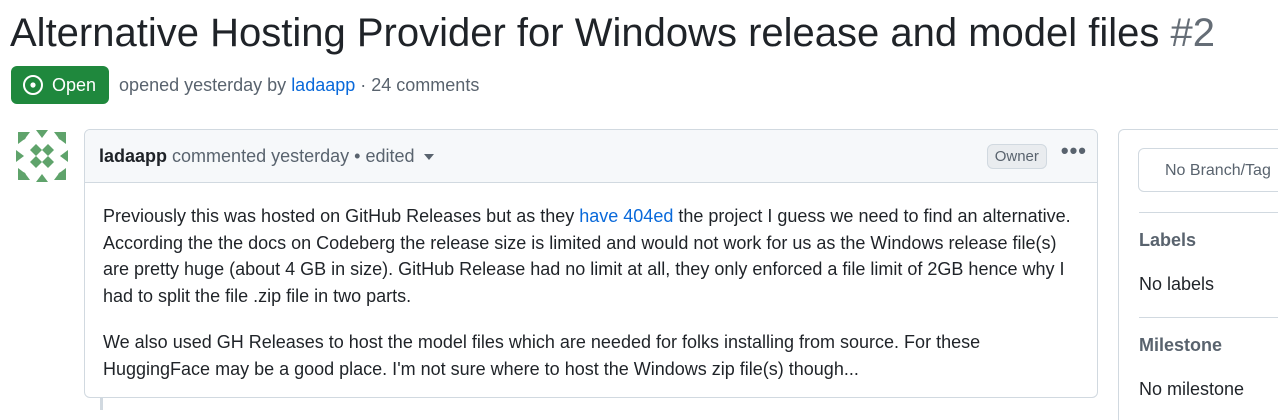  Describe the element at coordinates (1016, 156) in the screenshot. I see `owner-badge: Owner` at that location.